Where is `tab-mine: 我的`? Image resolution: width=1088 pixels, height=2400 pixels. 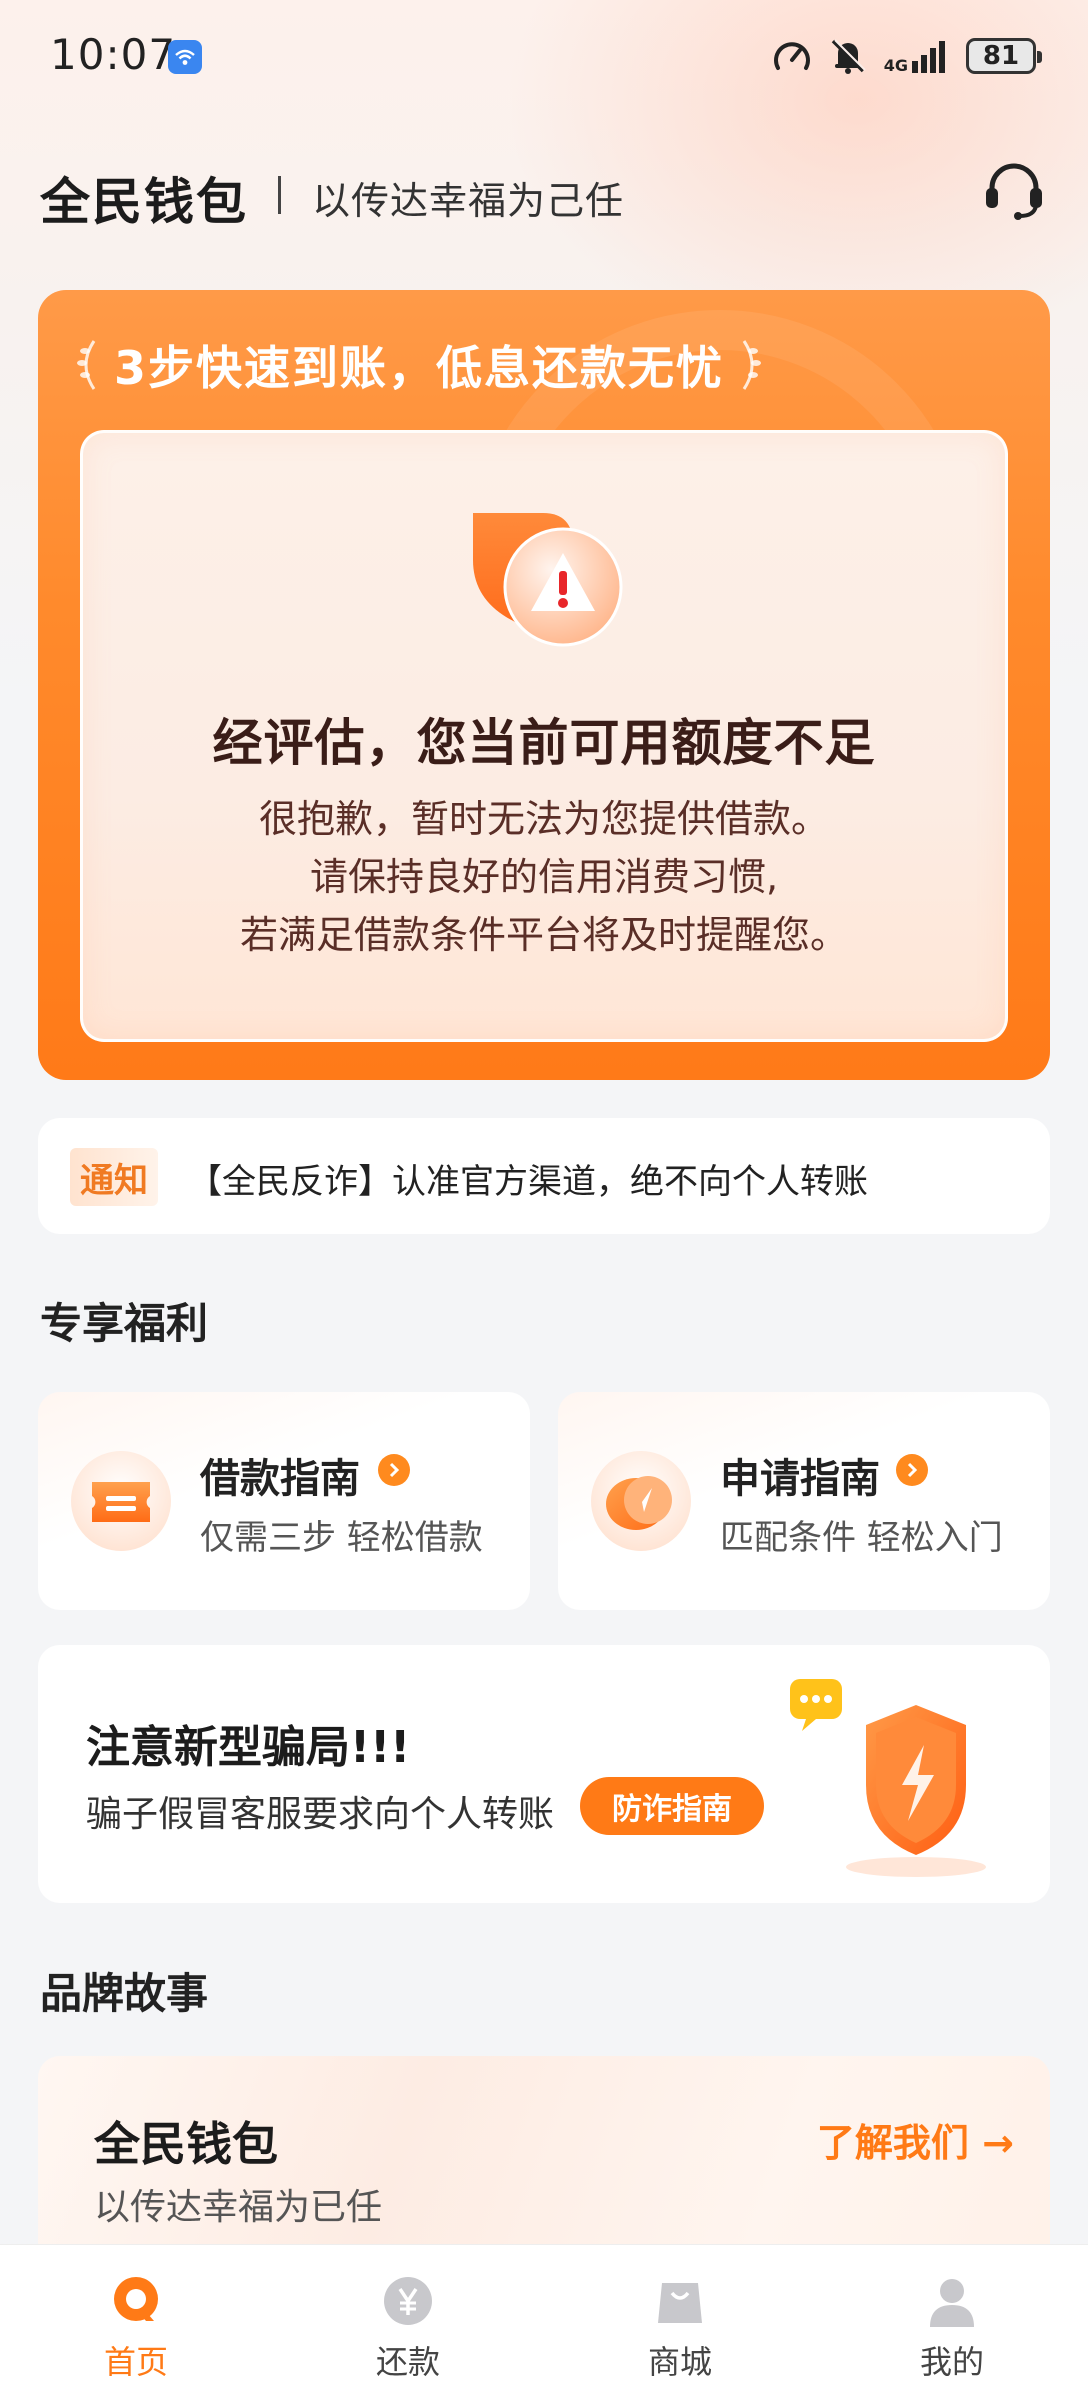
tab-mine: 我的 is located at coordinates (952, 2322).